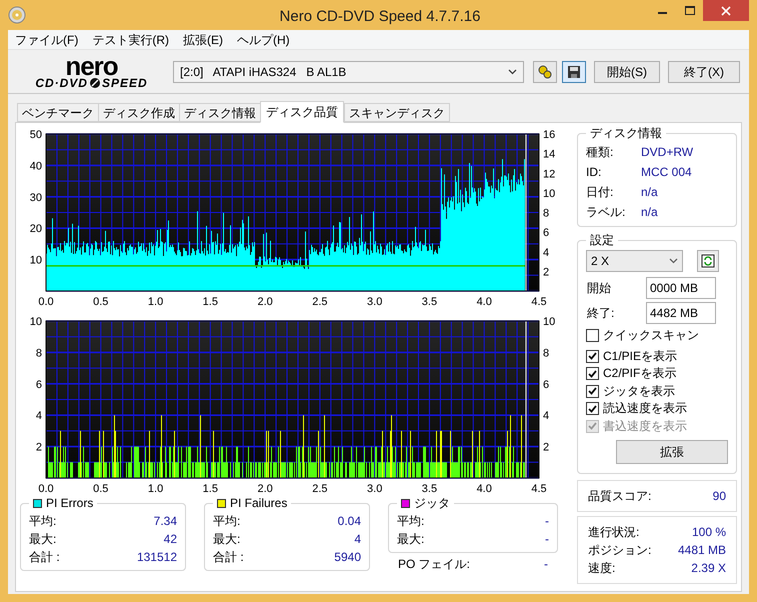 Image resolution: width=757 pixels, height=602 pixels. What do you see at coordinates (512, 71) in the screenshot?
I see `chevron-down-icon` at bounding box center [512, 71].